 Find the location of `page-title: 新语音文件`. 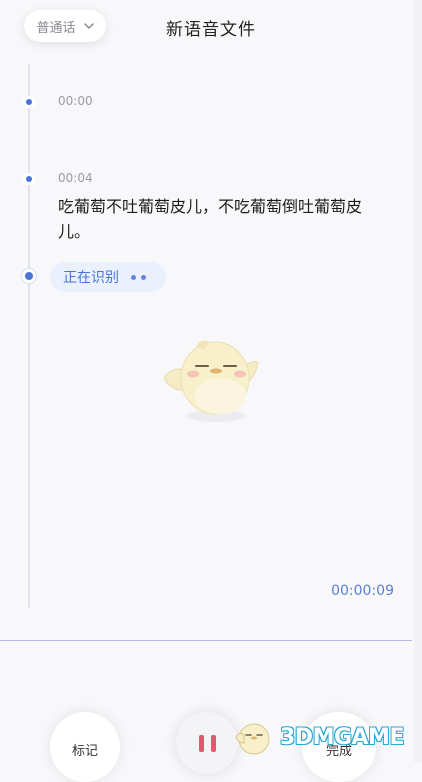

page-title: 新语音文件 is located at coordinates (211, 30).